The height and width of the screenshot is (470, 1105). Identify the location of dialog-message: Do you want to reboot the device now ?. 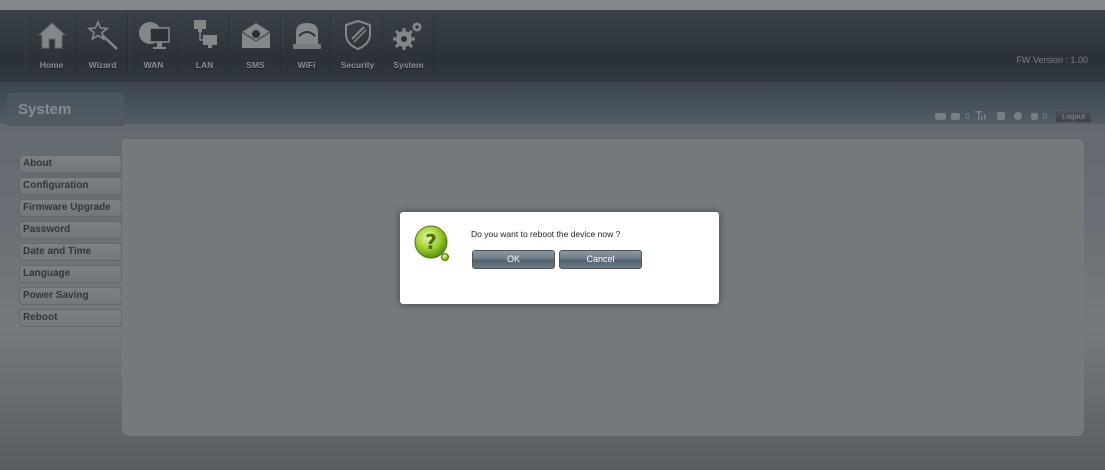
(546, 234).